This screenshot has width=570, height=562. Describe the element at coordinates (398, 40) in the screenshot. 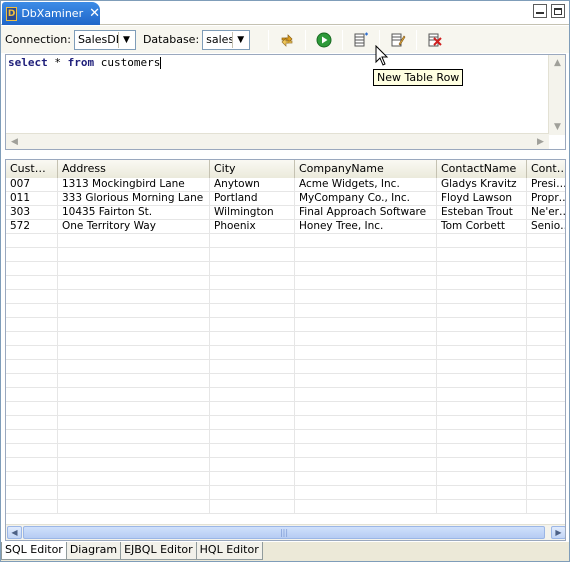

I see `edit-row-button` at that location.